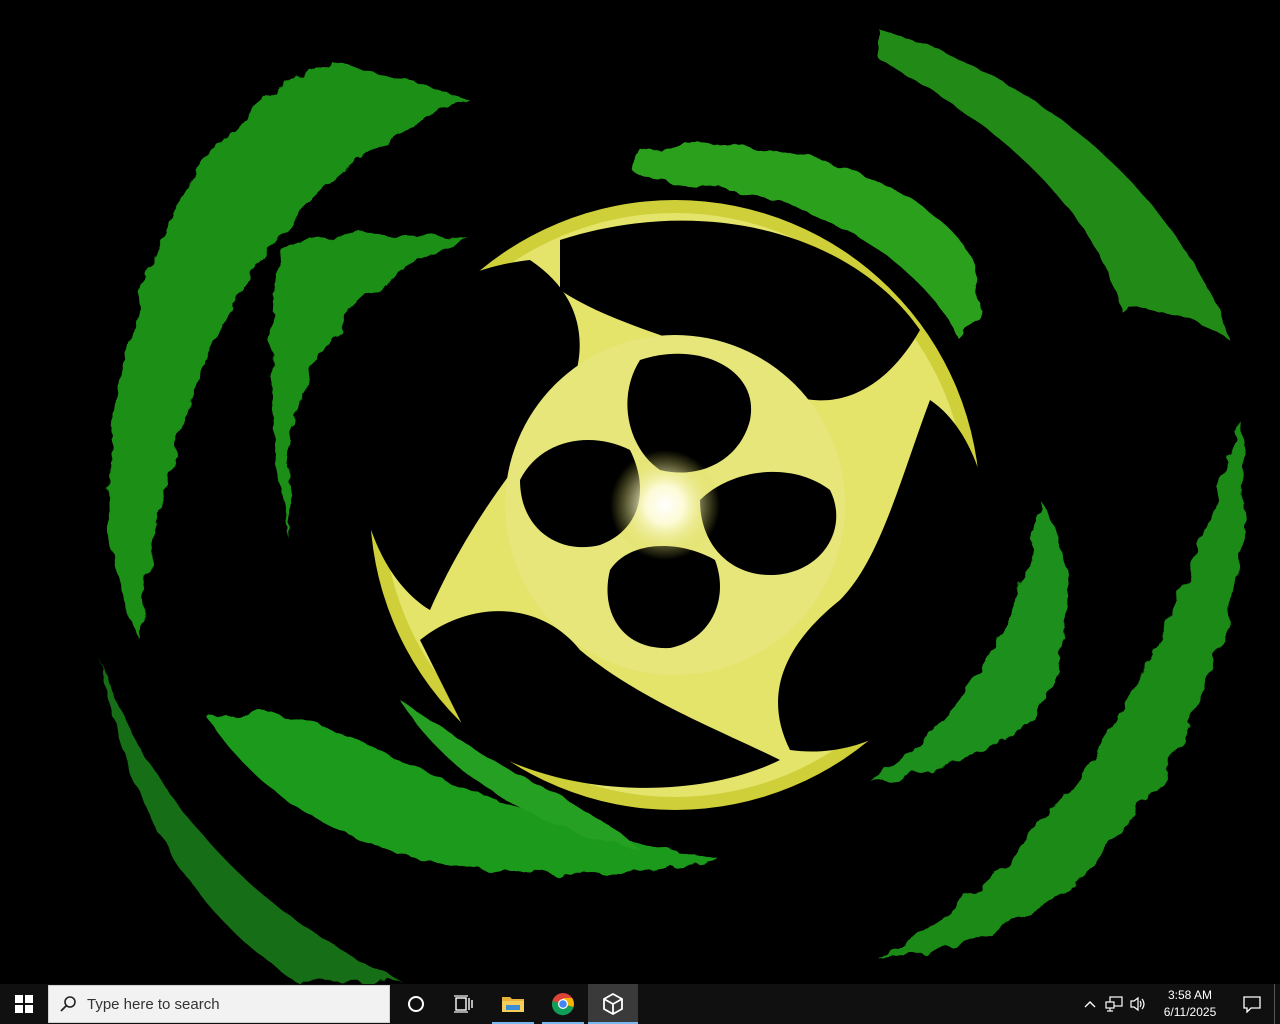  I want to click on system-tray: 3:58 AM 6/11/2025, so click(1179, 1004).